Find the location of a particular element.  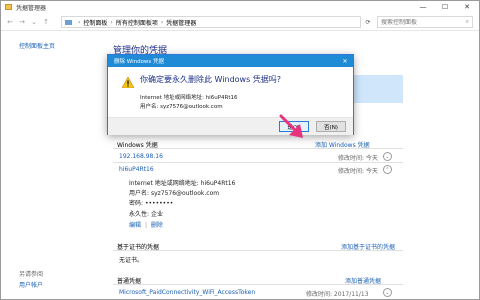

dialog-question: 你确定要永久删除此 Windows 凭据吗? is located at coordinates (211, 79).